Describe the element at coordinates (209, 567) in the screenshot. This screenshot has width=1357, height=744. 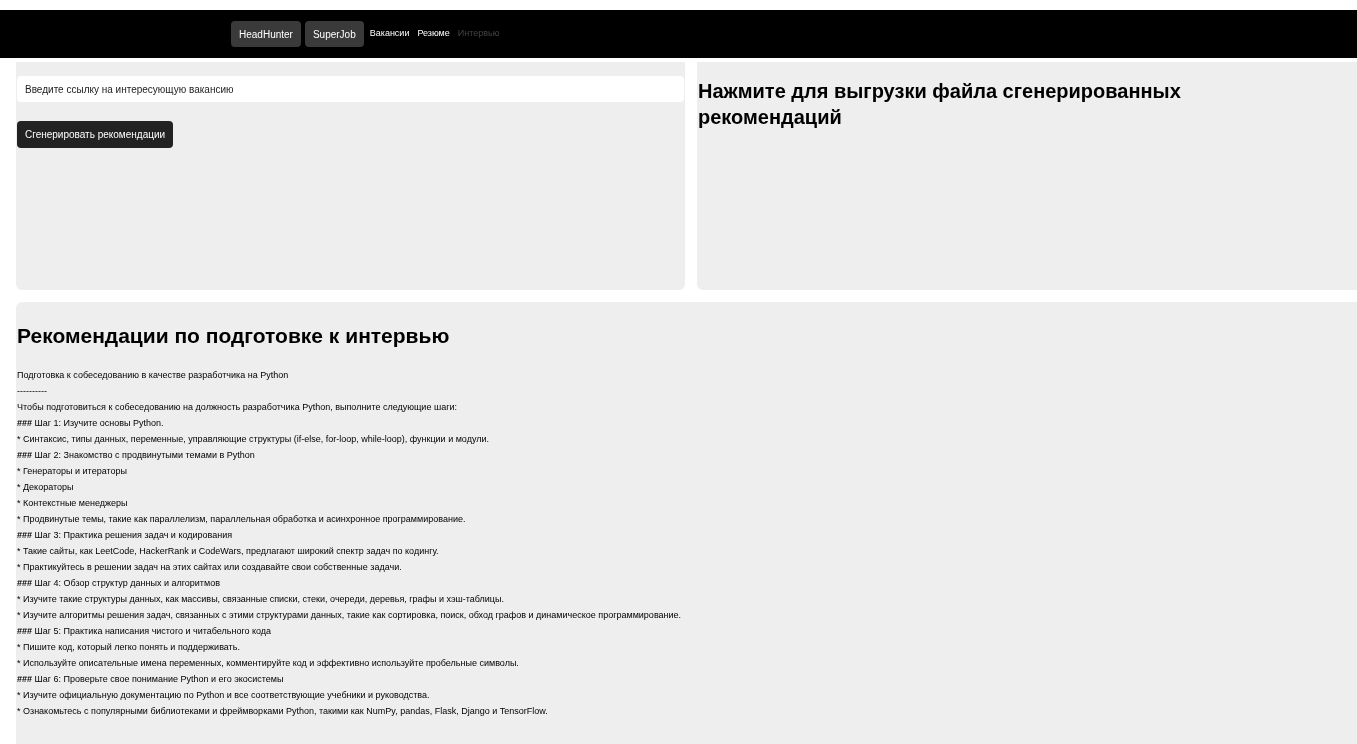
I see `bullet-text: * Практикуйтесь в решении задач на этих сайтах или создавайте свои собственные задачи.` at that location.